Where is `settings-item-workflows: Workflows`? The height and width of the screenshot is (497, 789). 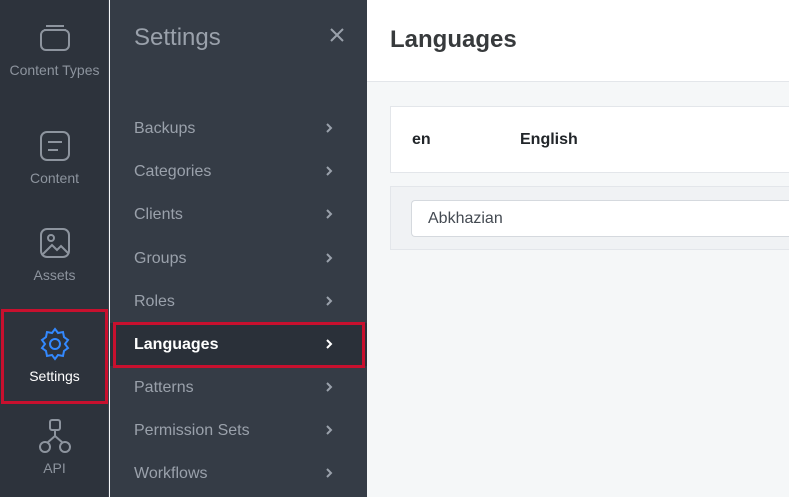
settings-item-workflows: Workflows is located at coordinates (238, 473).